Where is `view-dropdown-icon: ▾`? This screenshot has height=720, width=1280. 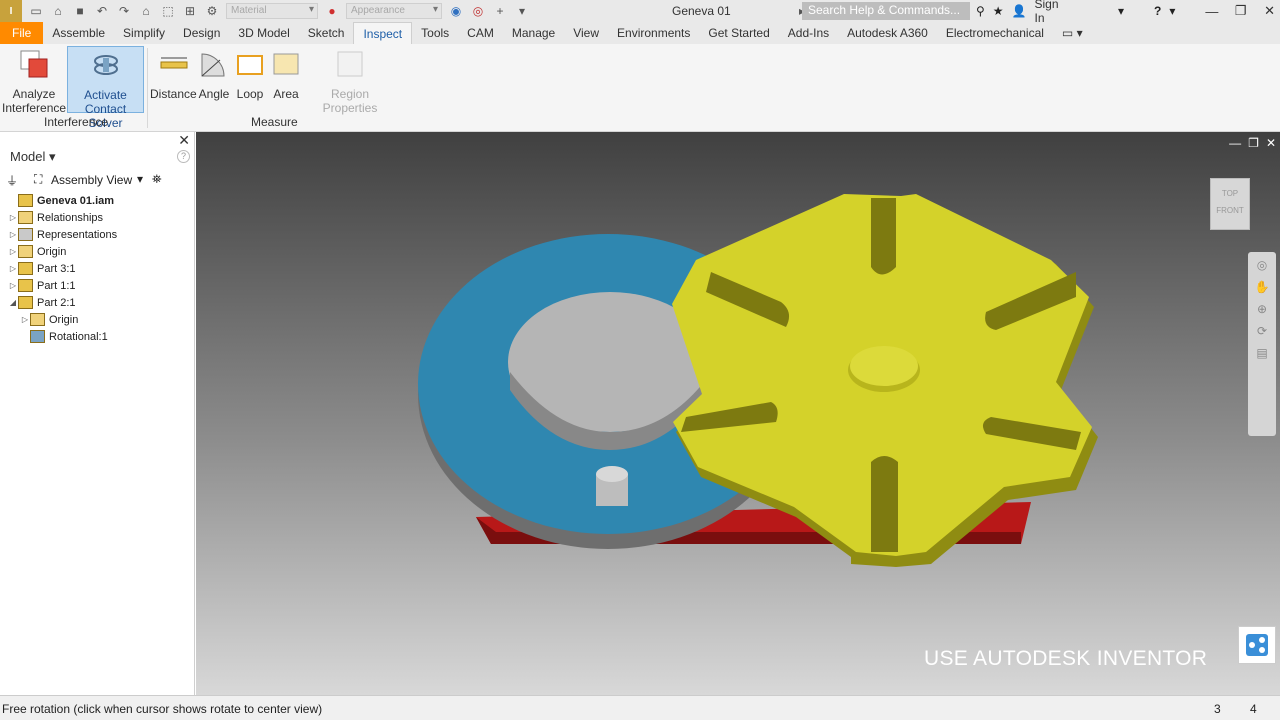 view-dropdown-icon: ▾ is located at coordinates (140, 179).